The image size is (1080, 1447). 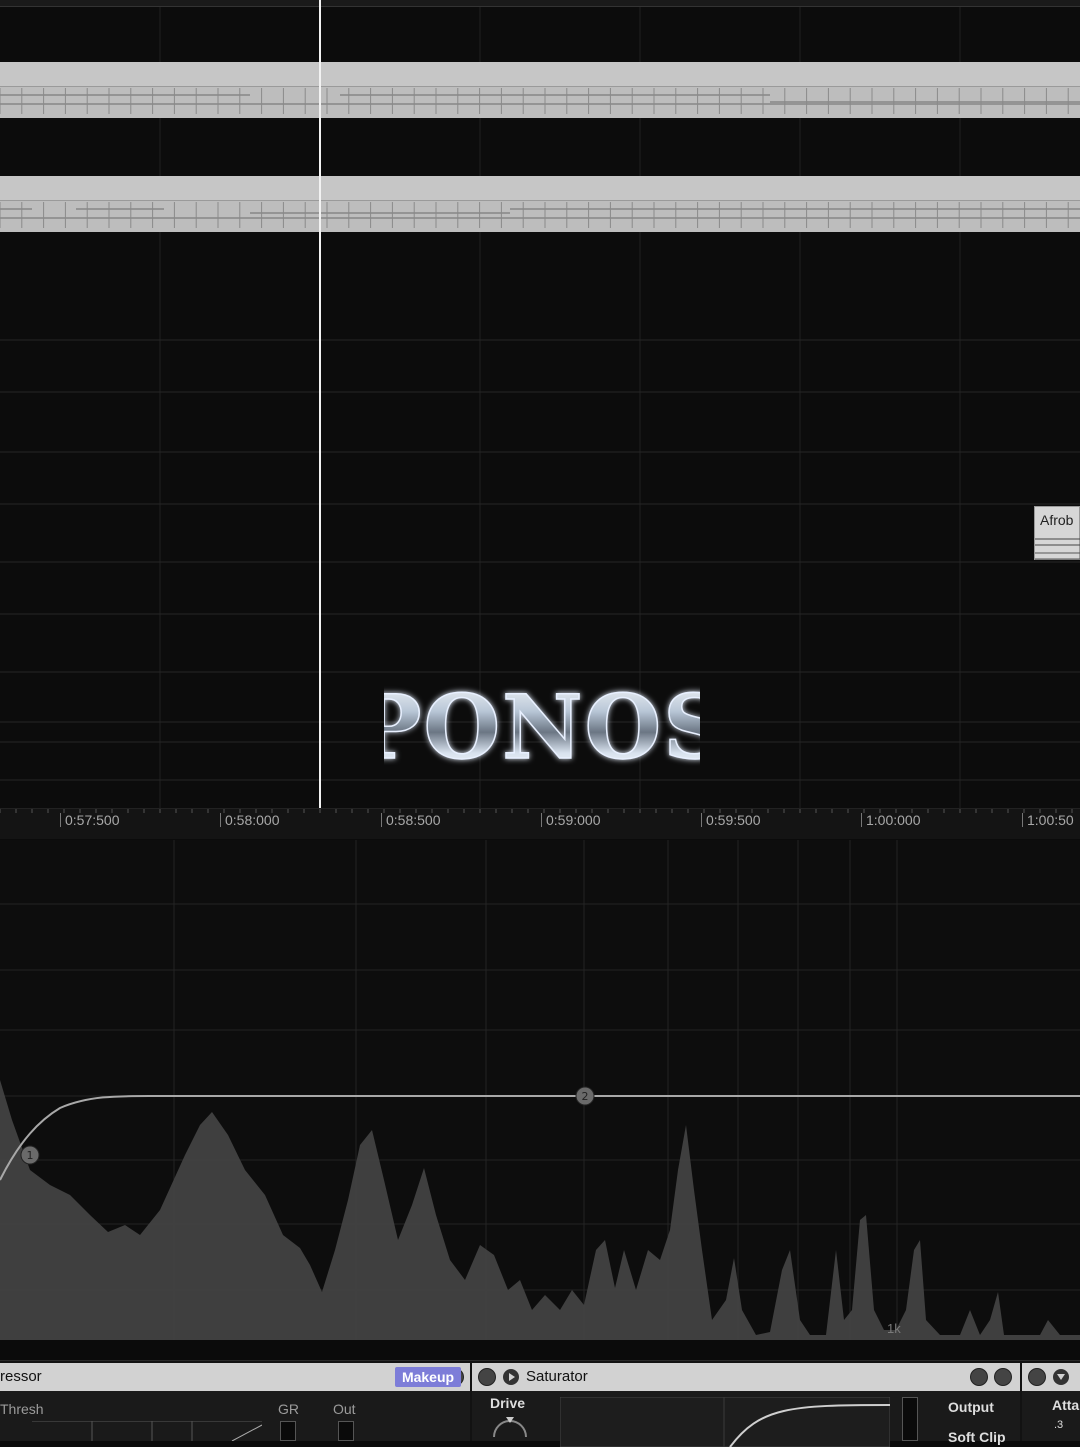 What do you see at coordinates (346, 1431) in the screenshot?
I see `out-meter` at bounding box center [346, 1431].